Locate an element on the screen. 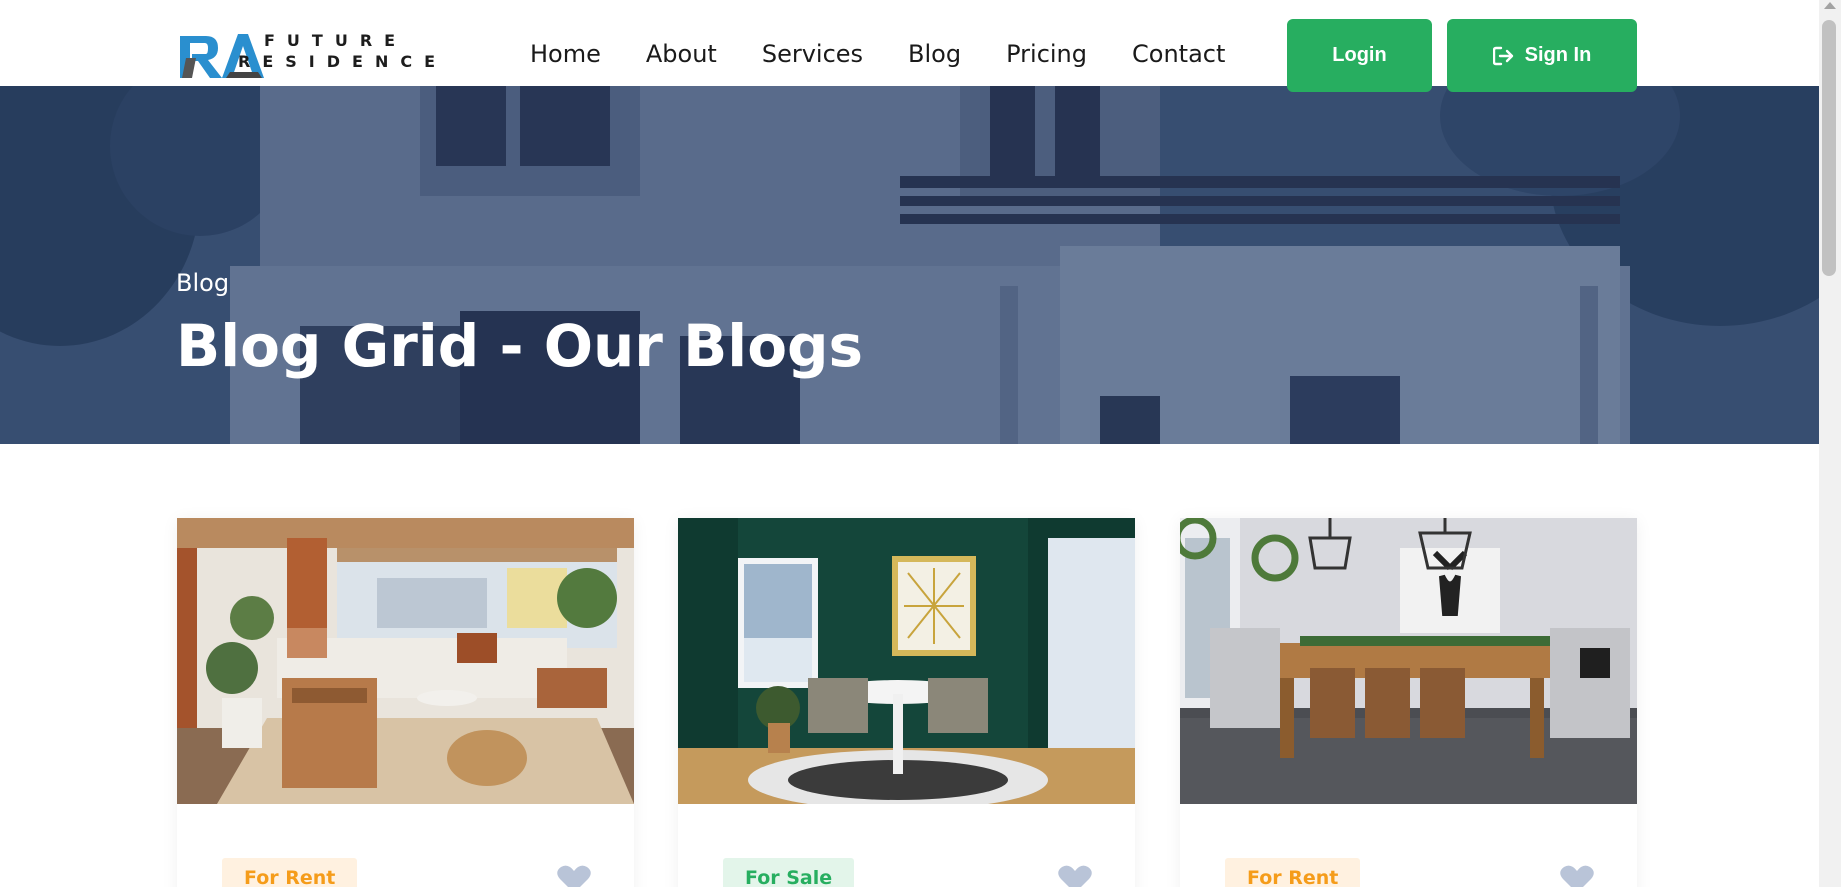 The width and height of the screenshot is (1841, 887). sign-in-button: Sign In is located at coordinates (1542, 55).